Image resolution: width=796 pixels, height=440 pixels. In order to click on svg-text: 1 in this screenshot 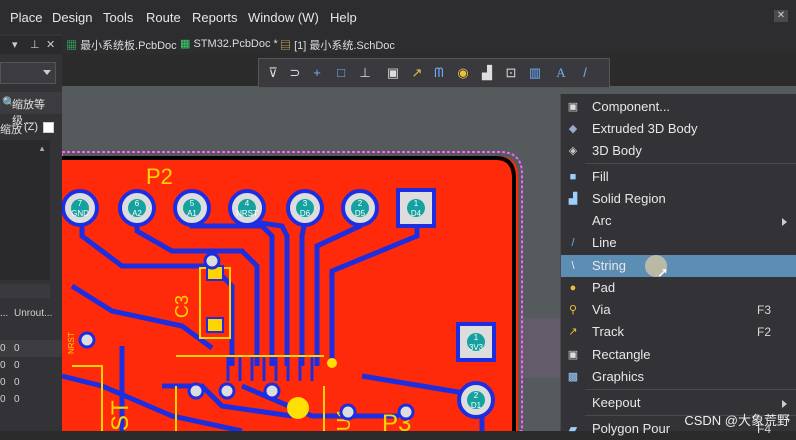, I will do `click(476, 337)`.